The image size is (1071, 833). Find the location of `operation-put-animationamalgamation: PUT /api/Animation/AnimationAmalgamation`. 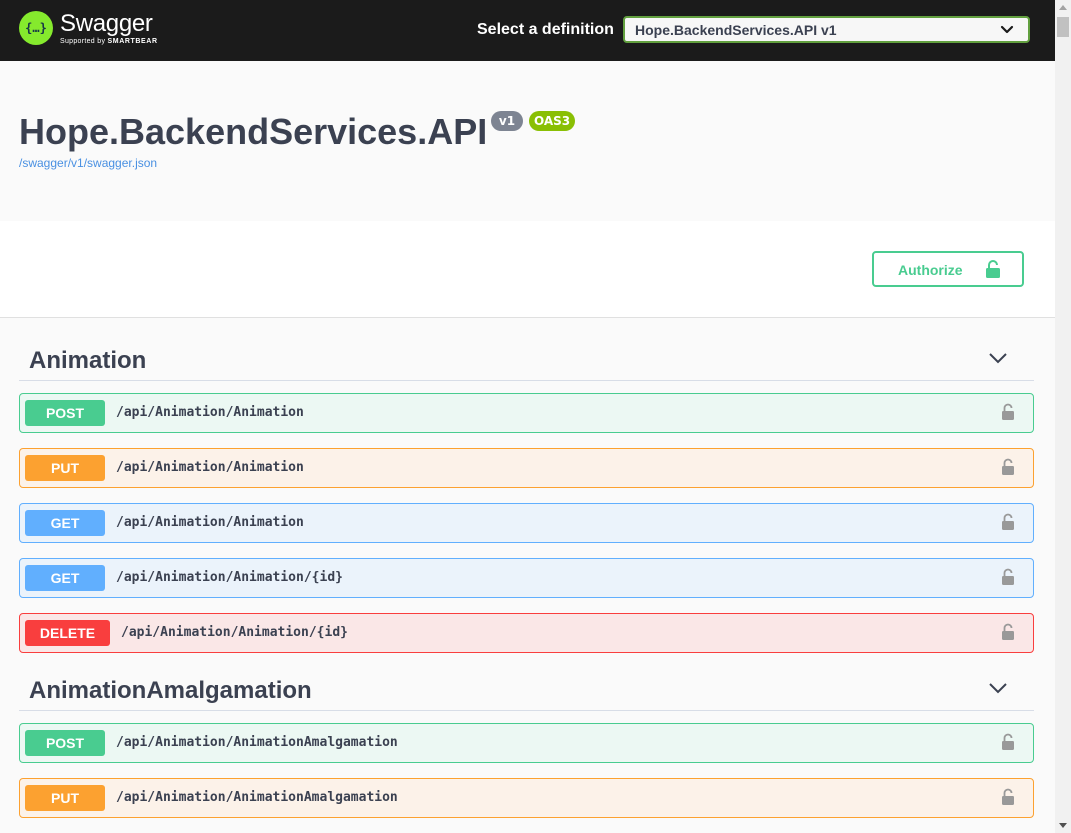

operation-put-animationamalgamation: PUT /api/Animation/AnimationAmalgamation is located at coordinates (526, 798).